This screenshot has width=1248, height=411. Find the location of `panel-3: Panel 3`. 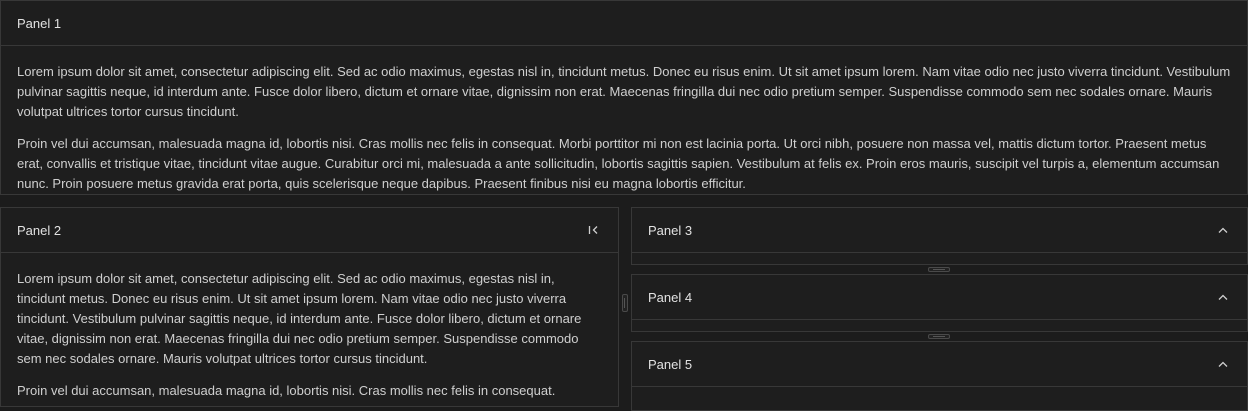

panel-3: Panel 3 is located at coordinates (939, 236).